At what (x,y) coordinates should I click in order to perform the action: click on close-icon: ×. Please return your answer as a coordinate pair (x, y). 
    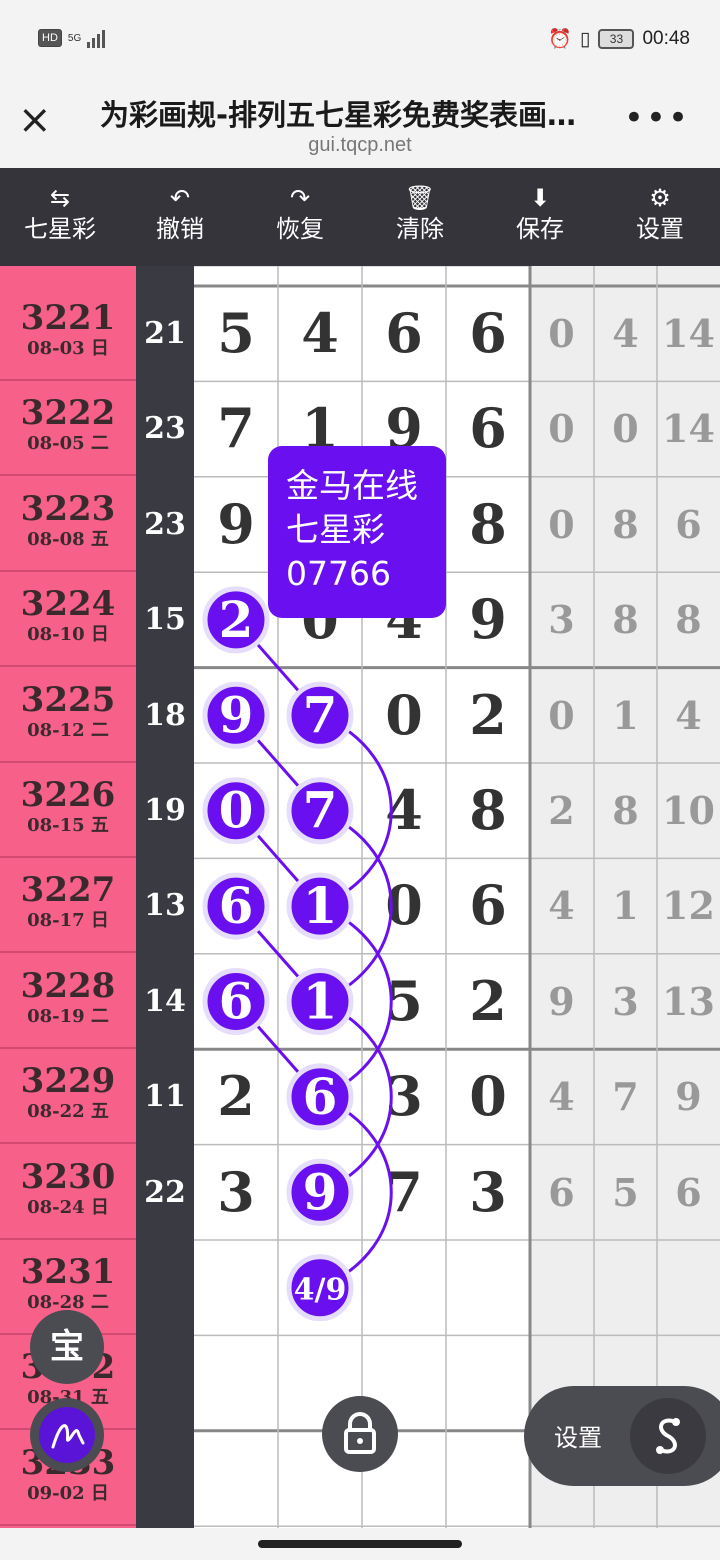
    Looking at the image, I should click on (36, 120).